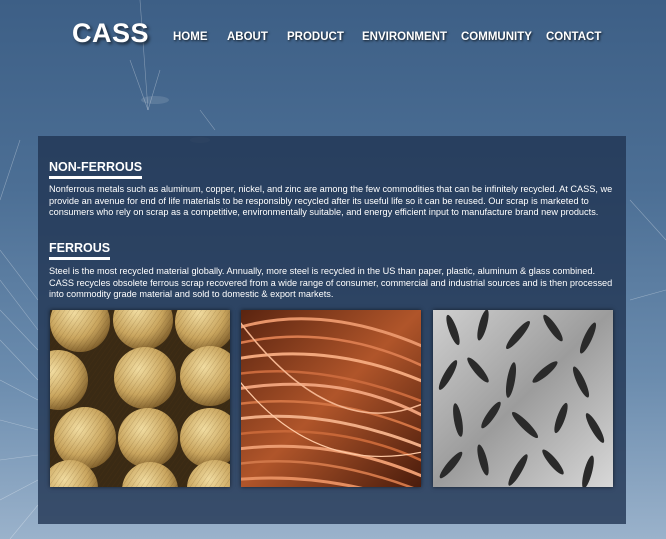  What do you see at coordinates (190, 37) in the screenshot?
I see `nav-home: HOME` at bounding box center [190, 37].